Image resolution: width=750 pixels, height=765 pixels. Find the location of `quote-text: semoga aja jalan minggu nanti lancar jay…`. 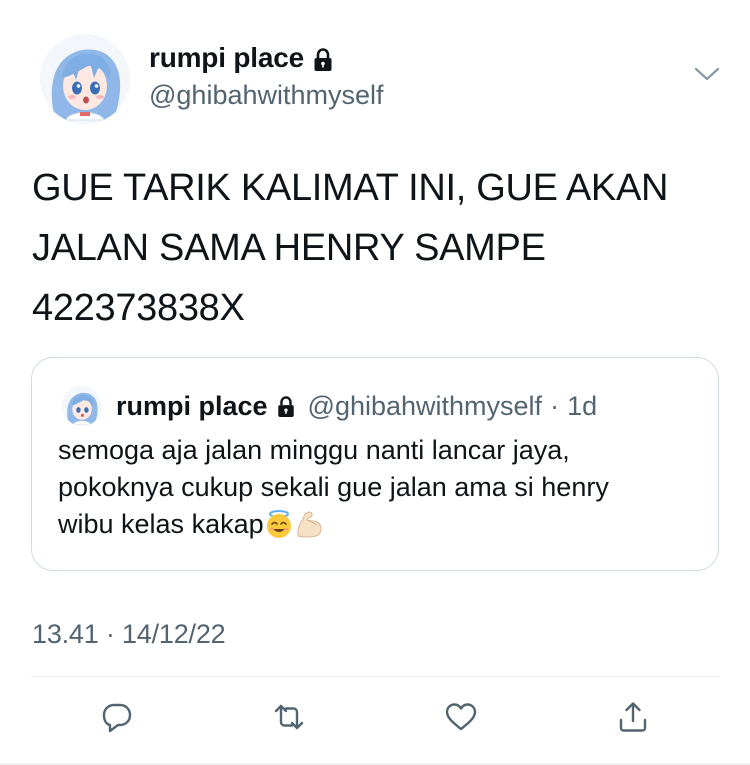

quote-text: semoga aja jalan minggu nanti lancar jay… is located at coordinates (378, 487).